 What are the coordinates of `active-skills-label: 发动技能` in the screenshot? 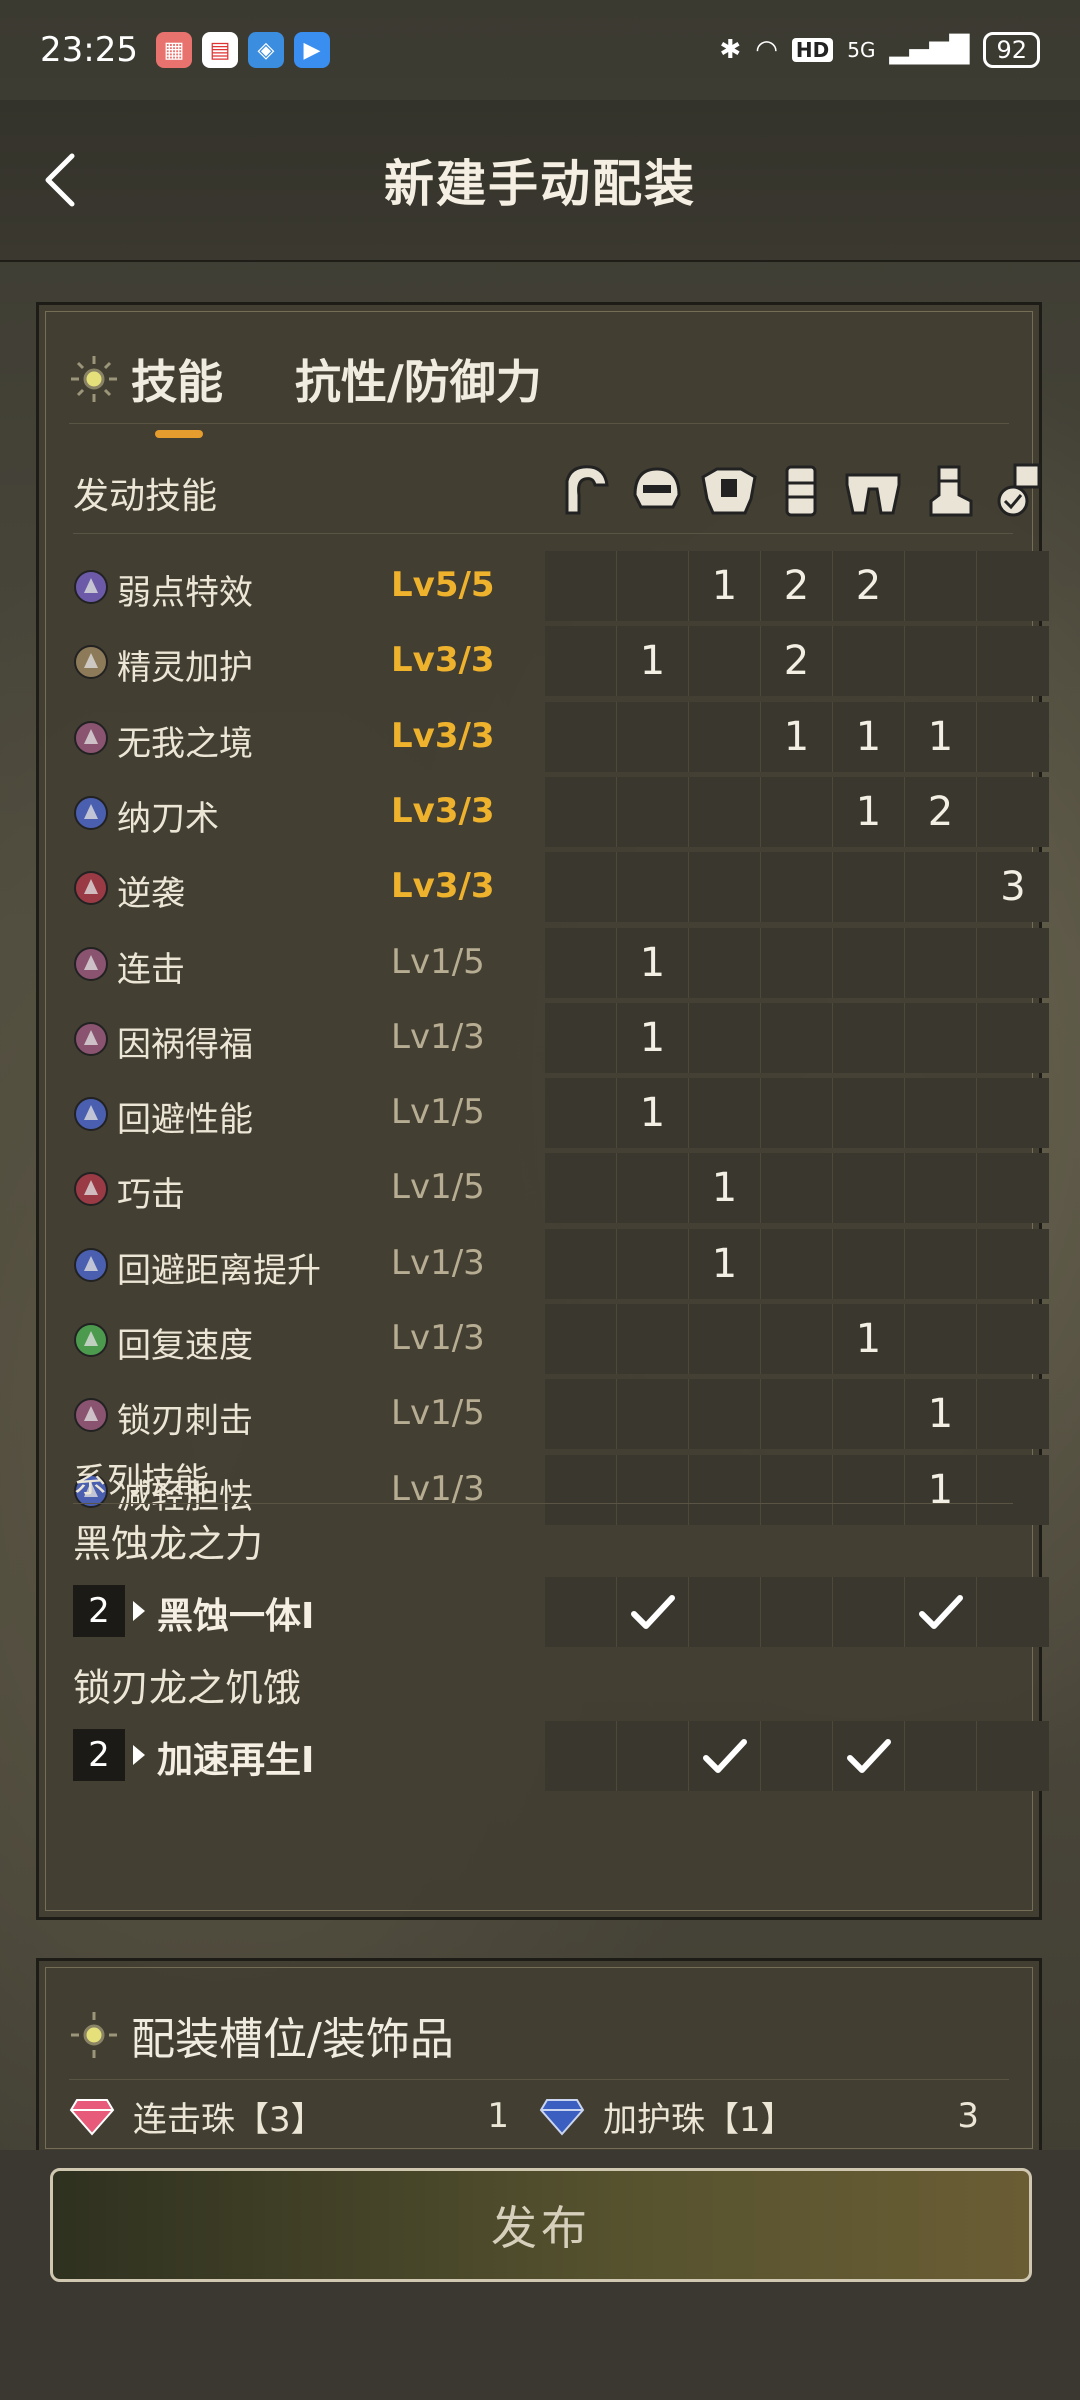 It's located at (145, 496).